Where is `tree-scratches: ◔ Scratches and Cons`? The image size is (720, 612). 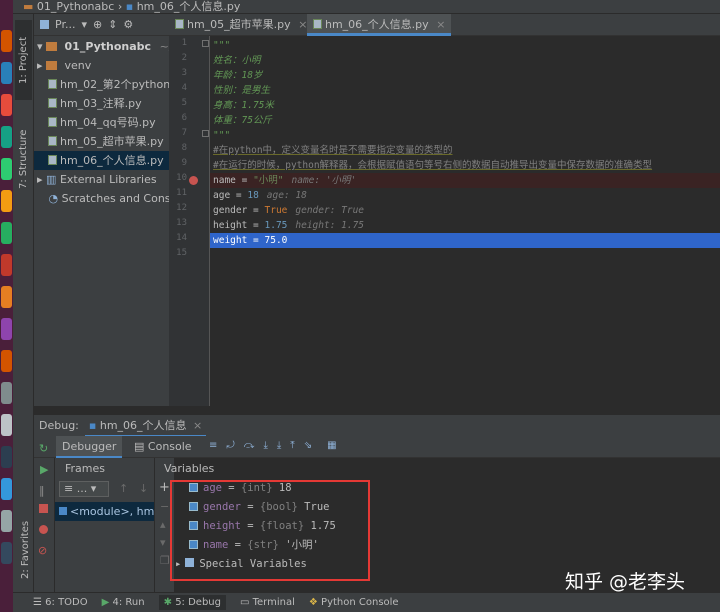
tree-scratches: ◔ Scratches and Cons is located at coordinates (102, 198).